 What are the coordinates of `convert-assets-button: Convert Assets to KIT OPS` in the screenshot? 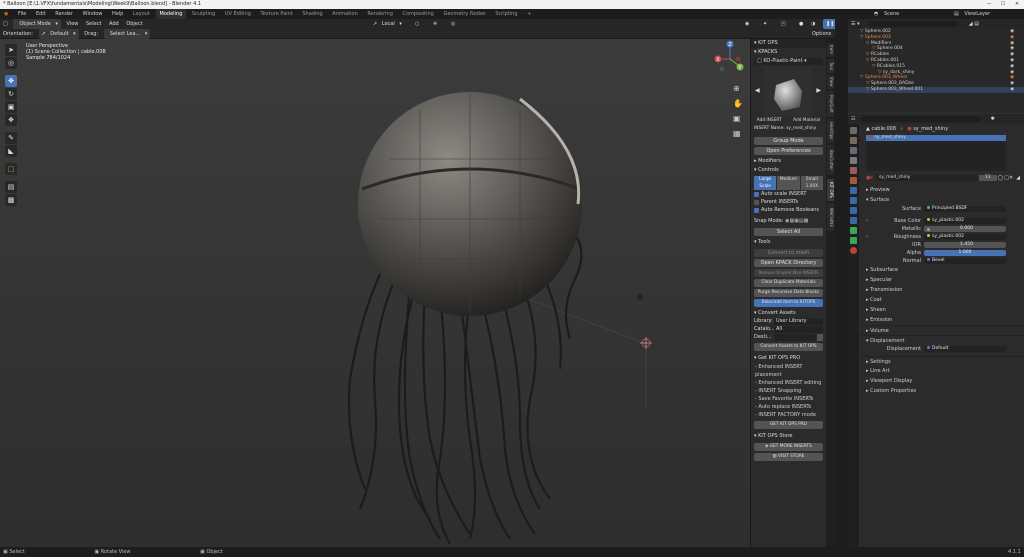 It's located at (788, 347).